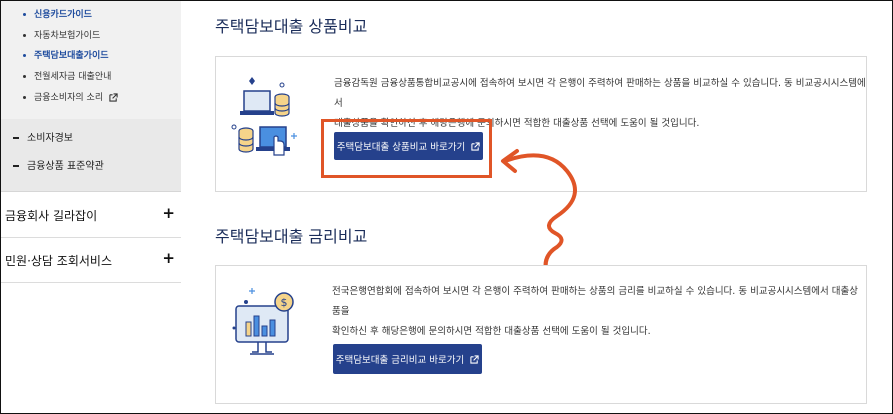 Image resolution: width=893 pixels, height=414 pixels. What do you see at coordinates (61, 34) in the screenshot?
I see `sidebar-item-car-insurance-guide: 자동차보험가이드` at bounding box center [61, 34].